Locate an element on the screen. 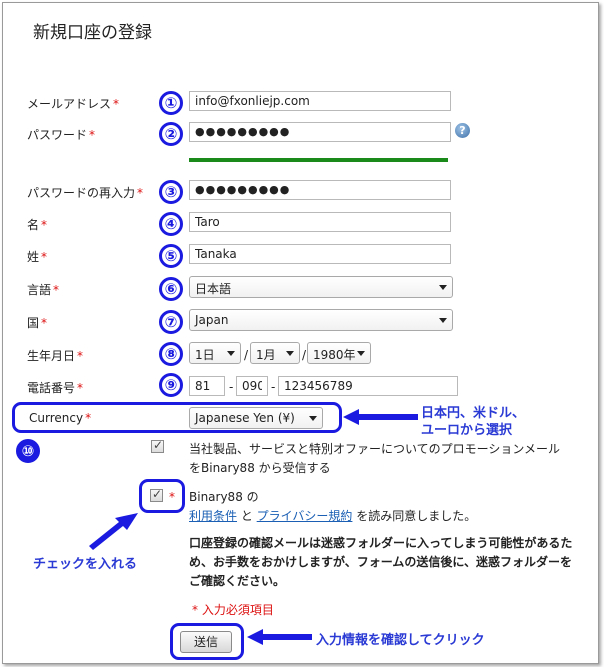 This screenshot has width=604, height=667. birth-month-value: 1月 is located at coordinates (266, 355).